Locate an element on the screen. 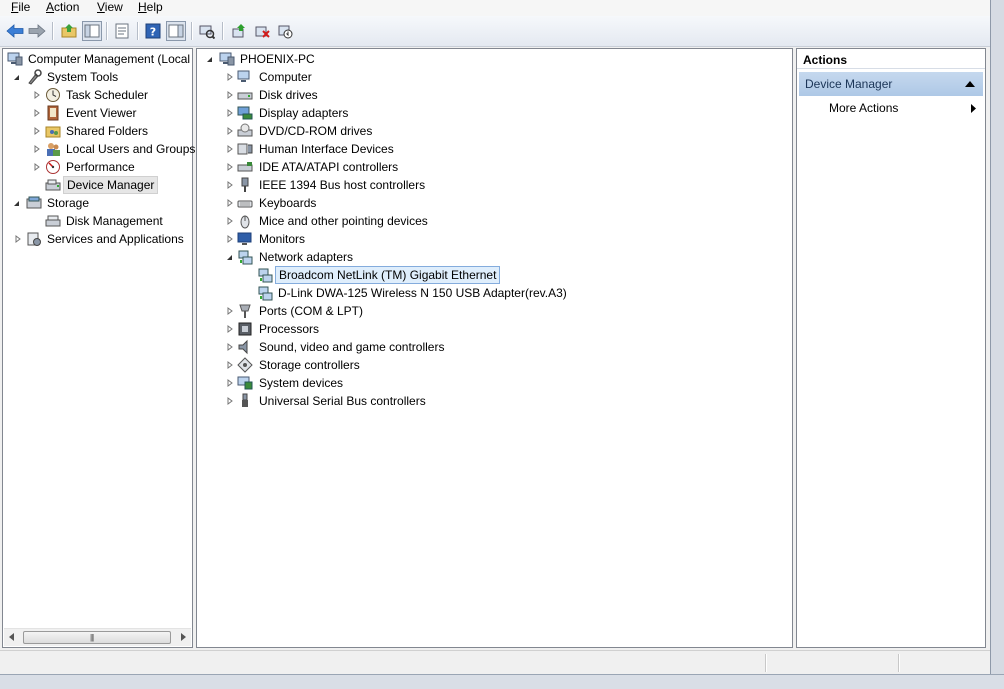 The height and width of the screenshot is (689, 1004). menu-action: Action is located at coordinates (62, 8).